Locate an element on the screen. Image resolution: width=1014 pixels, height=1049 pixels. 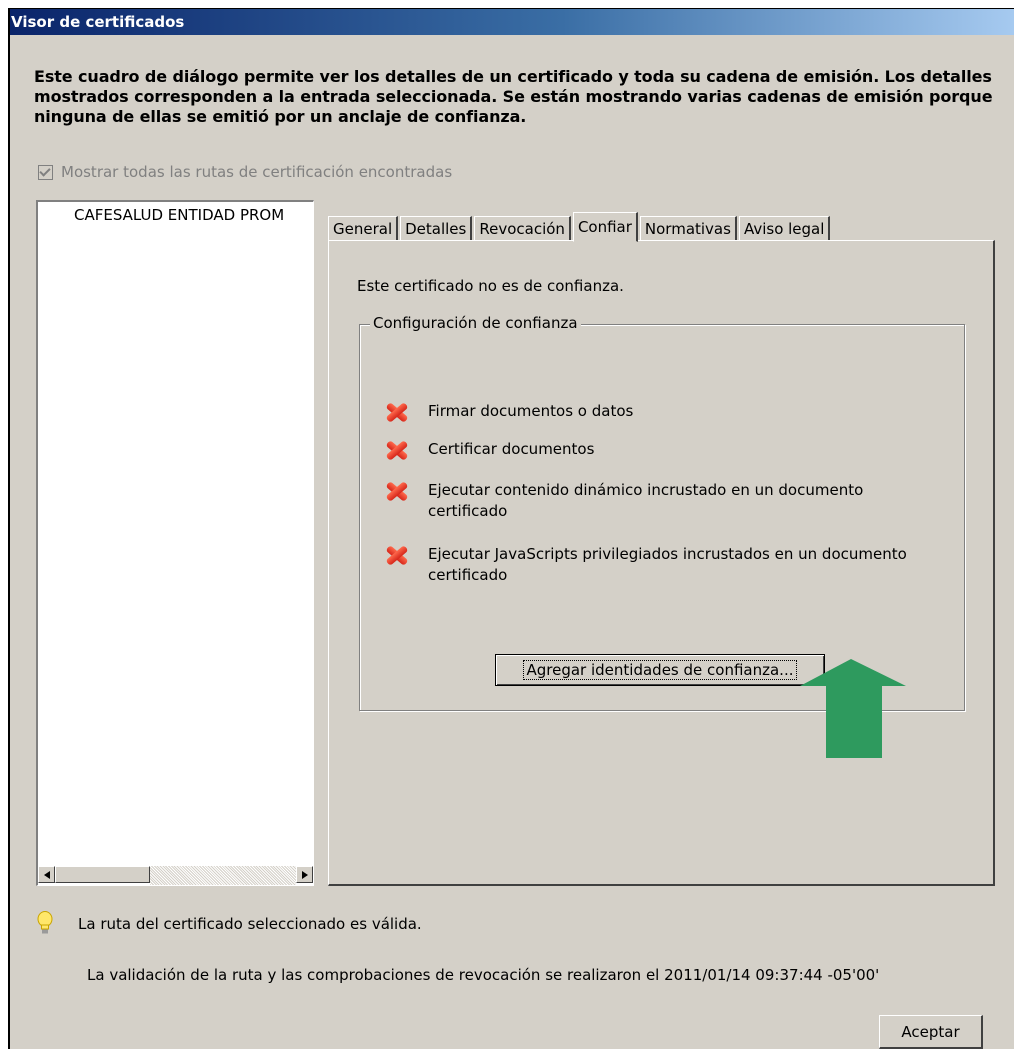
group-label: Configuración de confianza is located at coordinates (475, 323).